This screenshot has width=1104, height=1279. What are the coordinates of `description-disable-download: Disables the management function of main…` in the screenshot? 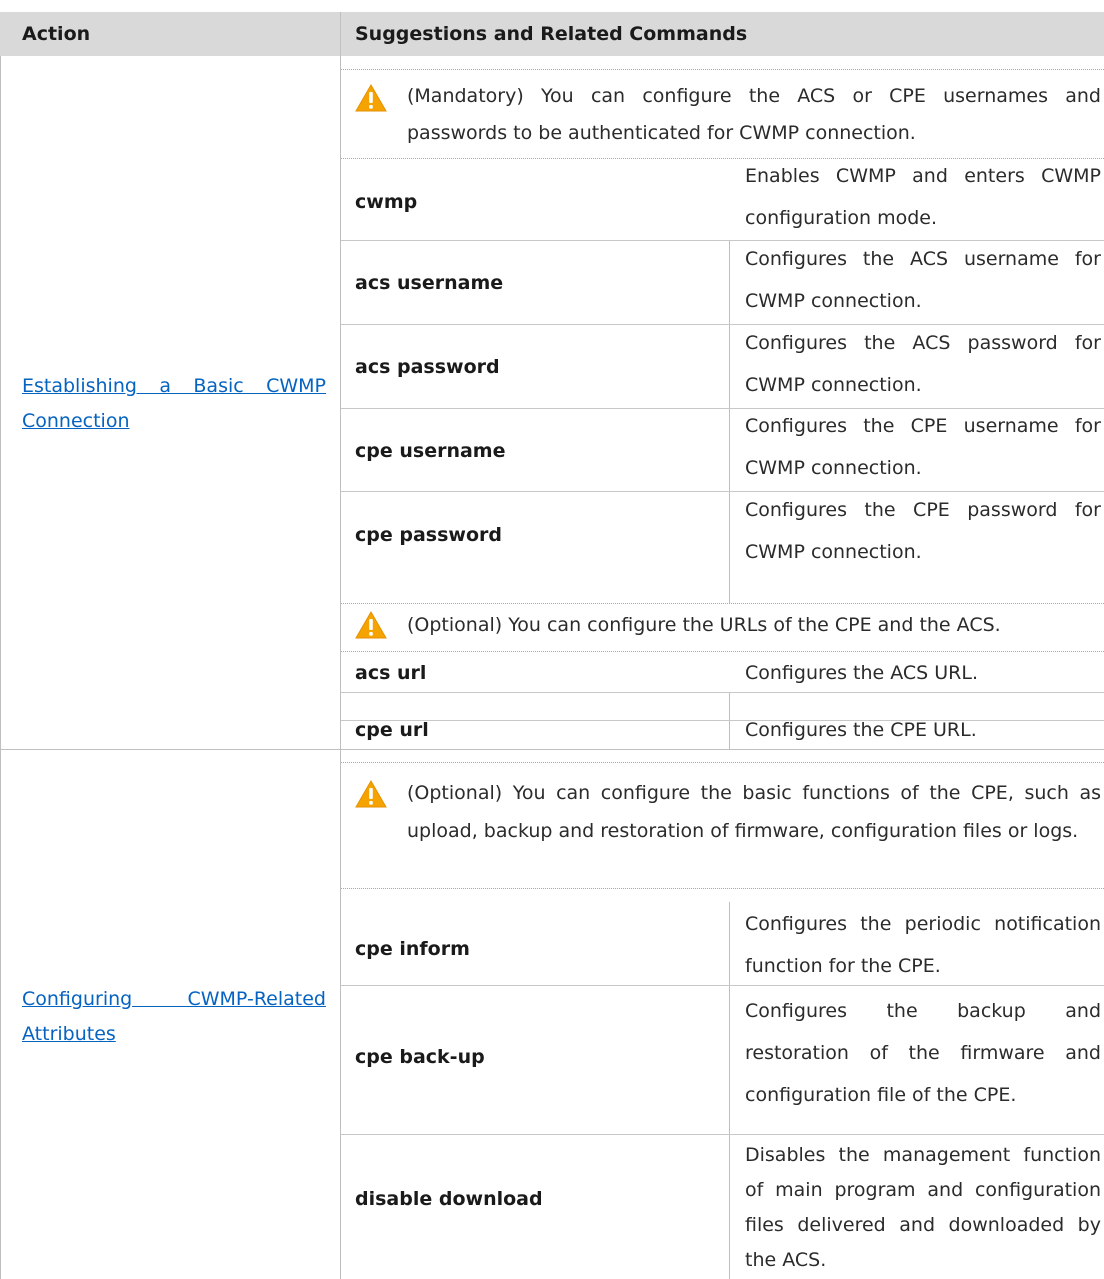 It's located at (923, 1207).